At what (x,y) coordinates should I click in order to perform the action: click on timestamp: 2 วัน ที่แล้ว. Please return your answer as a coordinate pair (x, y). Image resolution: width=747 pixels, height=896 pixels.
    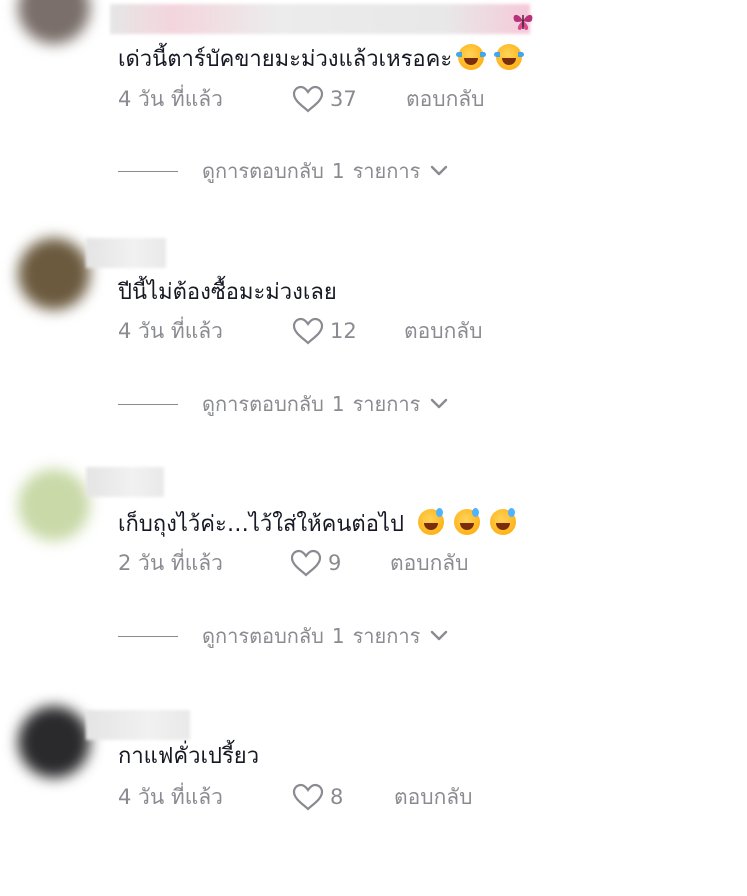
    Looking at the image, I should click on (170, 563).